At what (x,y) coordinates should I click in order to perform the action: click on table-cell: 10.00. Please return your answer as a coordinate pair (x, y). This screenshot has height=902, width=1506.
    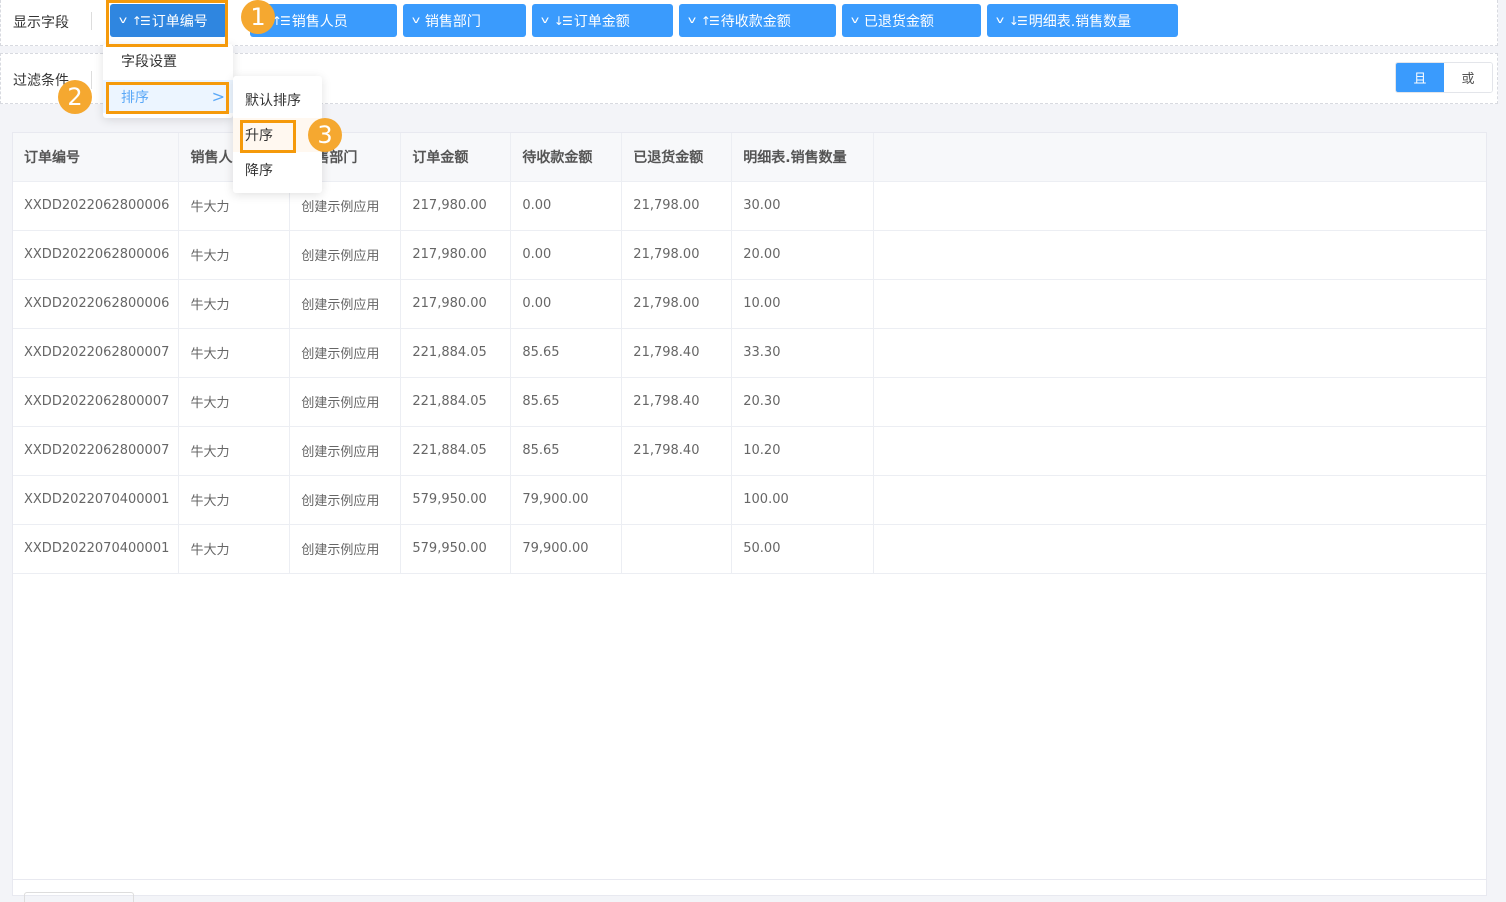
    Looking at the image, I should click on (803, 304).